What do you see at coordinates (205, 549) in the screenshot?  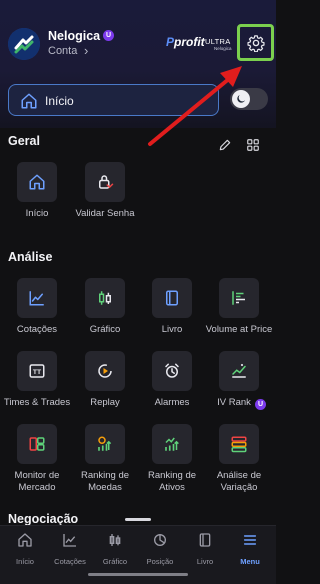 I see `tab-livro: Livro` at bounding box center [205, 549].